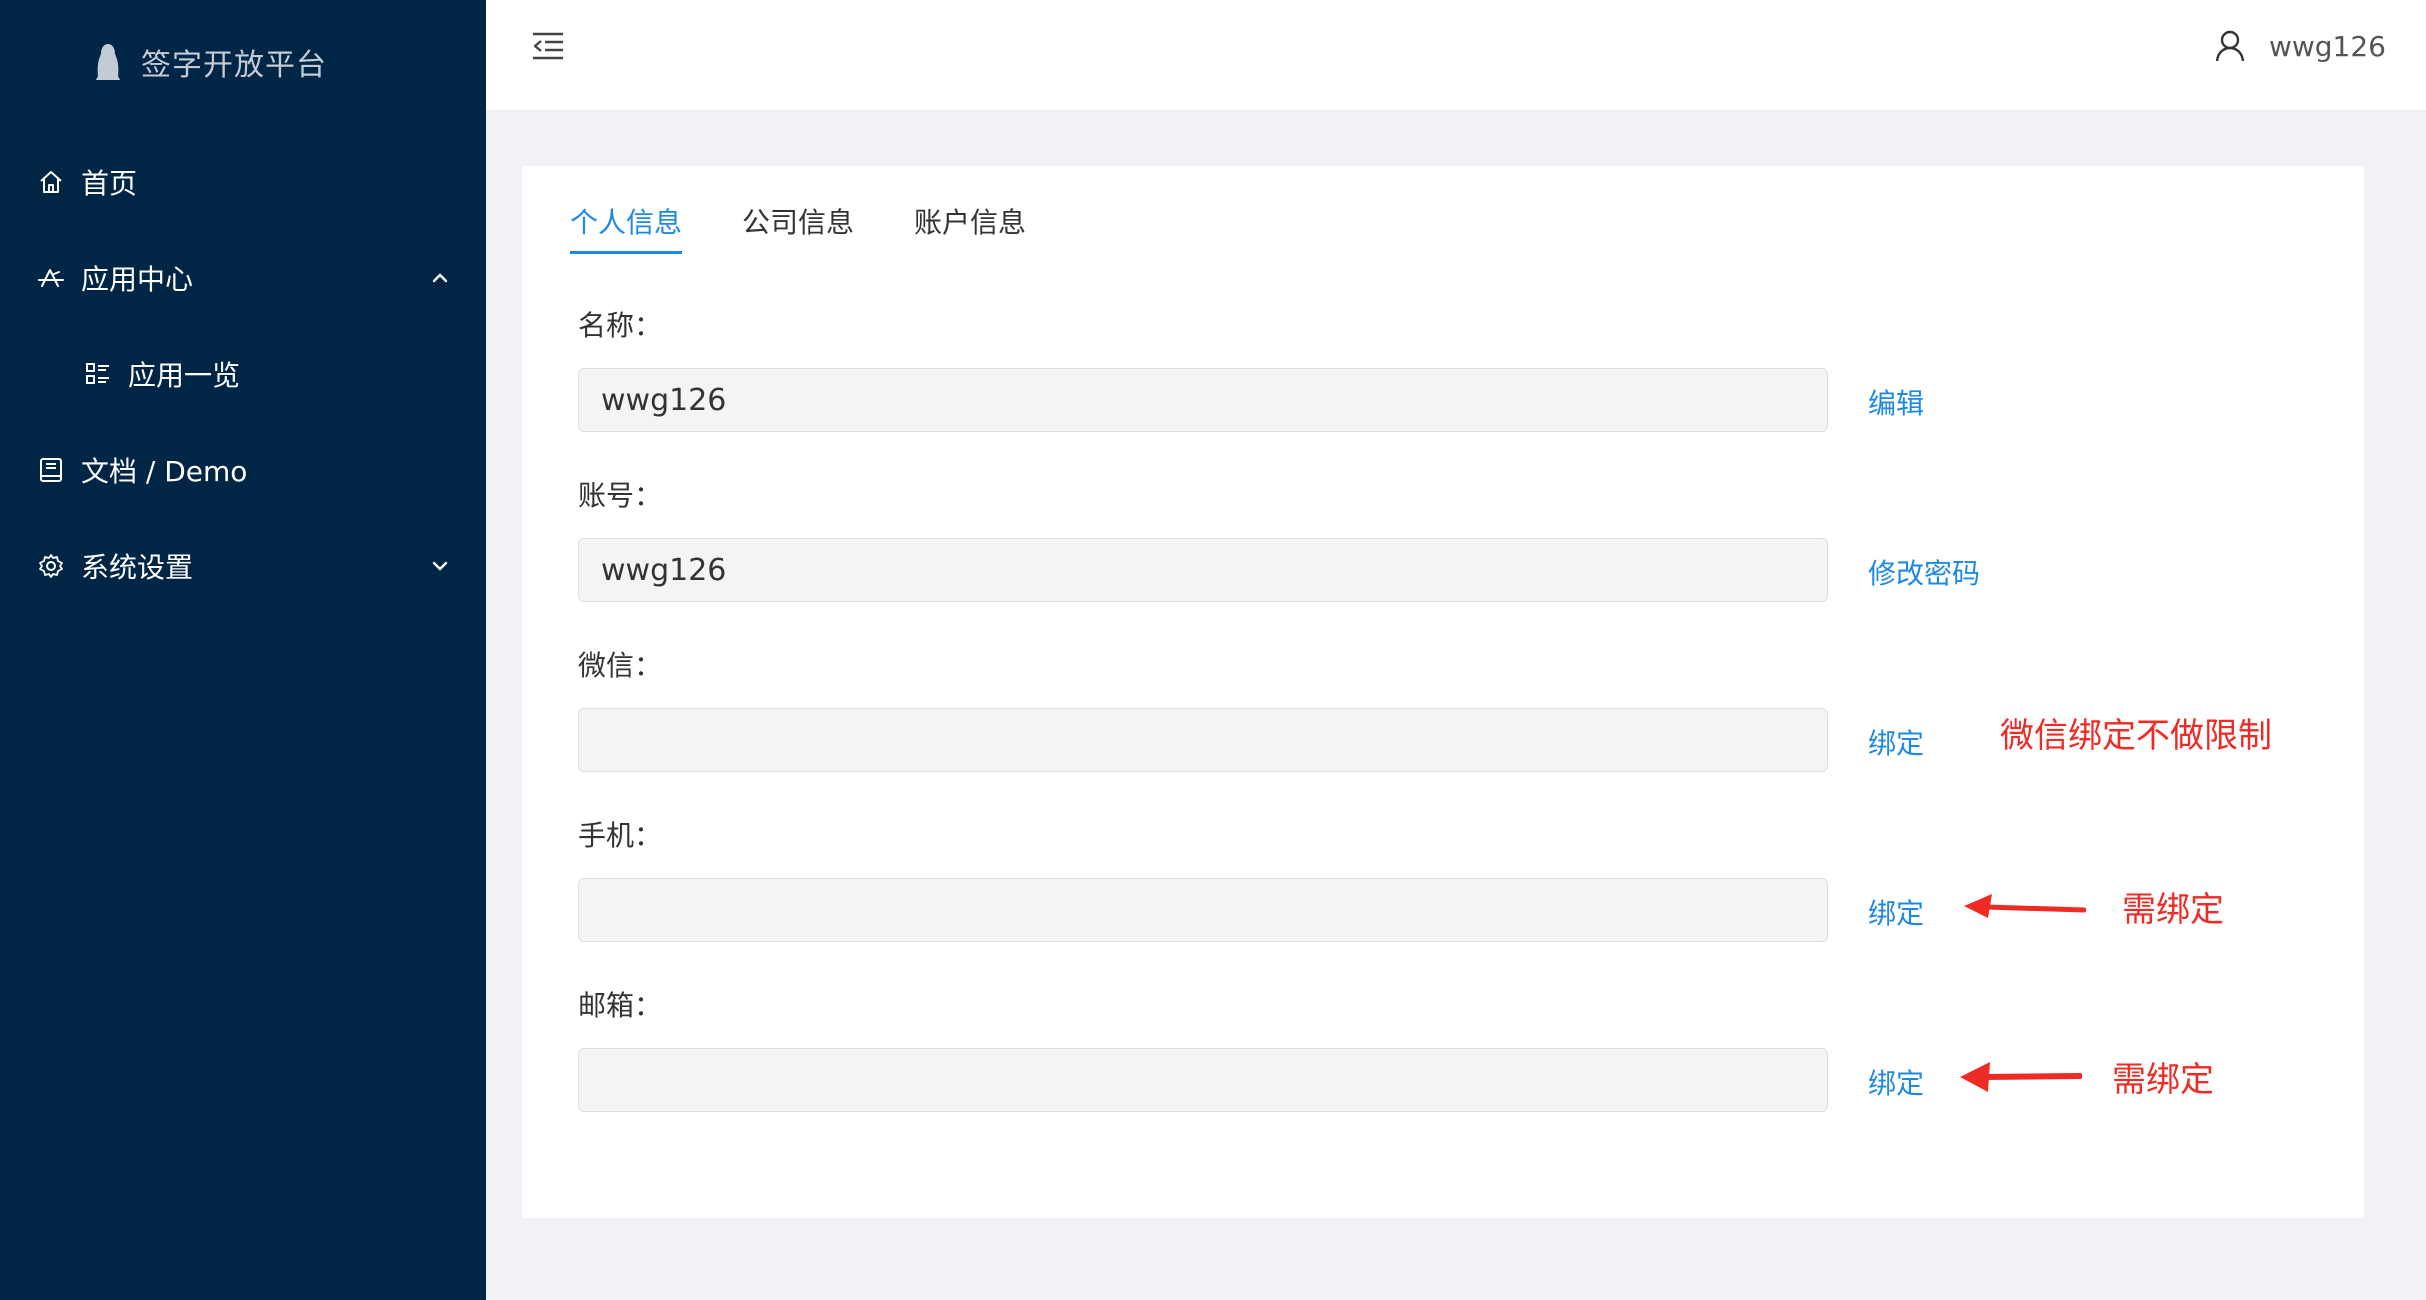  Describe the element at coordinates (137, 279) in the screenshot. I see `sidebar-item-label: 应用中心` at that location.